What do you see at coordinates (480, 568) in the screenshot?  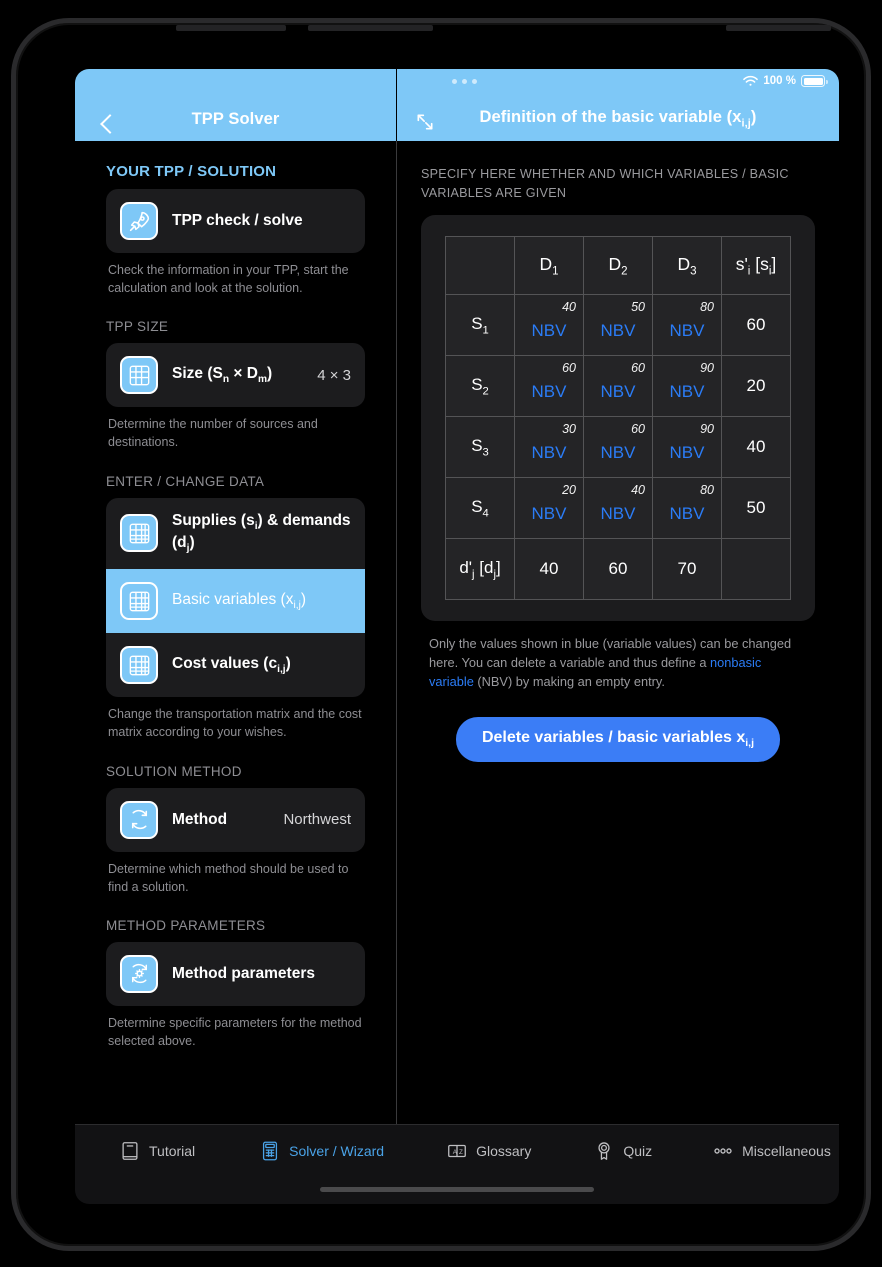 I see `matrix-demand-header: d'j [dj]` at bounding box center [480, 568].